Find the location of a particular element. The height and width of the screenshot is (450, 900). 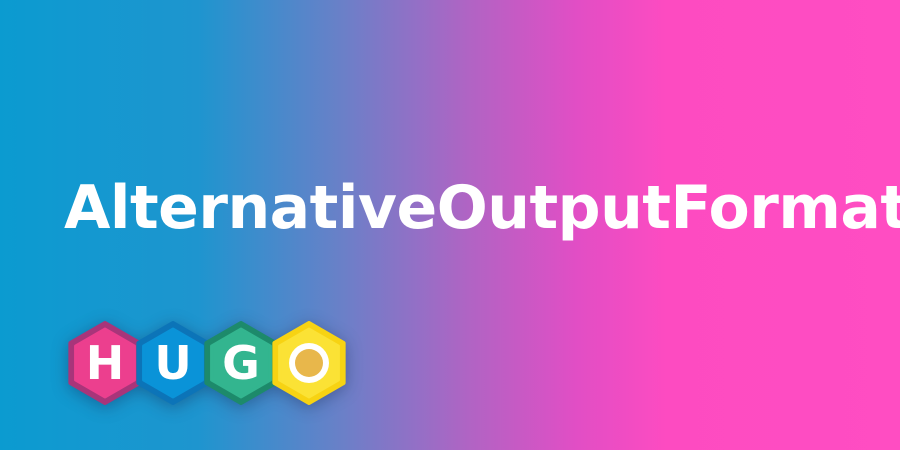

hugo-logo-graphic: HUG is located at coordinates (207, 363).